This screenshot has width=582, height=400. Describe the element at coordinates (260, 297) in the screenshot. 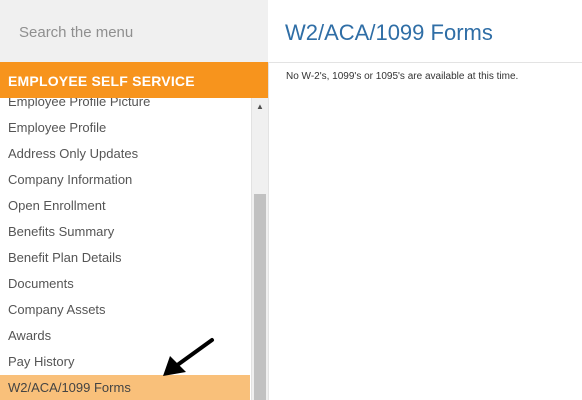

I see `scrollbar-thumb` at that location.